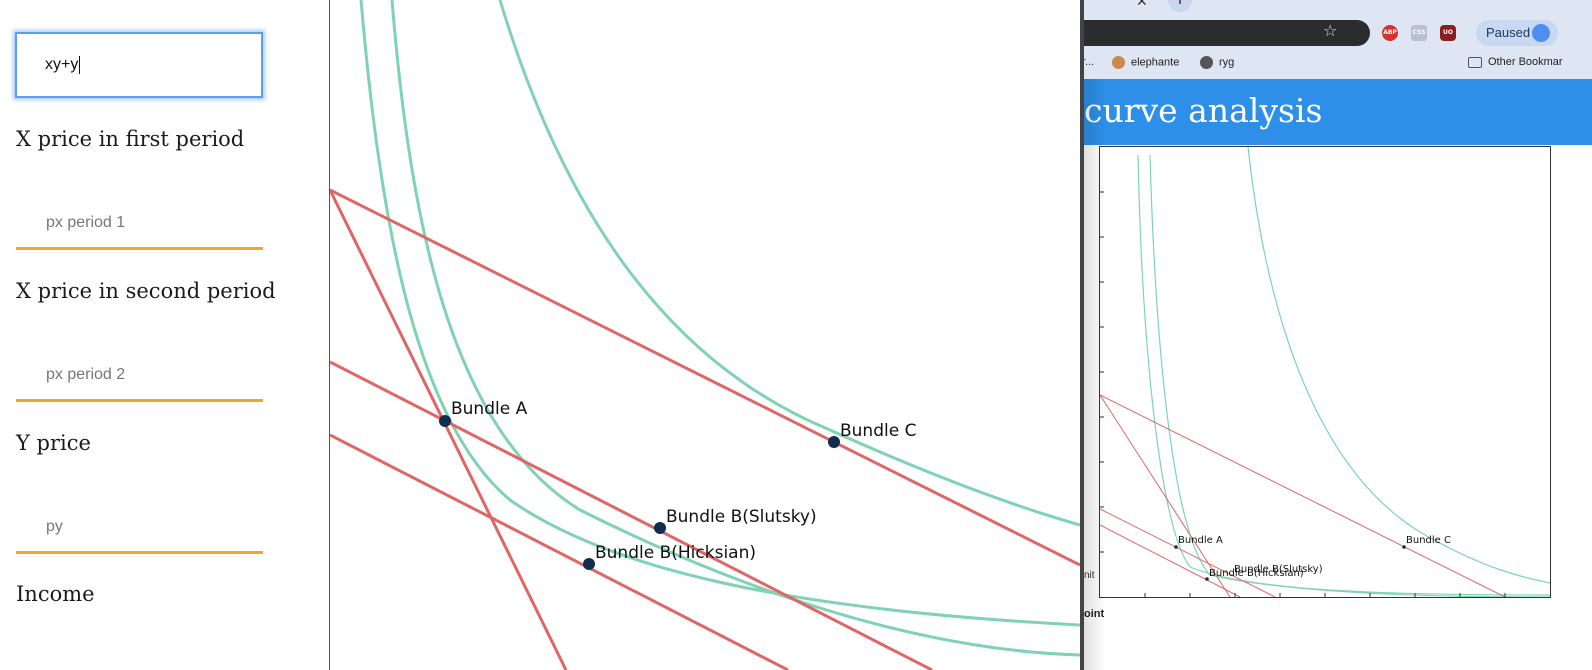 This screenshot has width=1592, height=670. Describe the element at coordinates (1428, 540) in the screenshot. I see `mini-bundle-c-label: Bundle C` at that location.